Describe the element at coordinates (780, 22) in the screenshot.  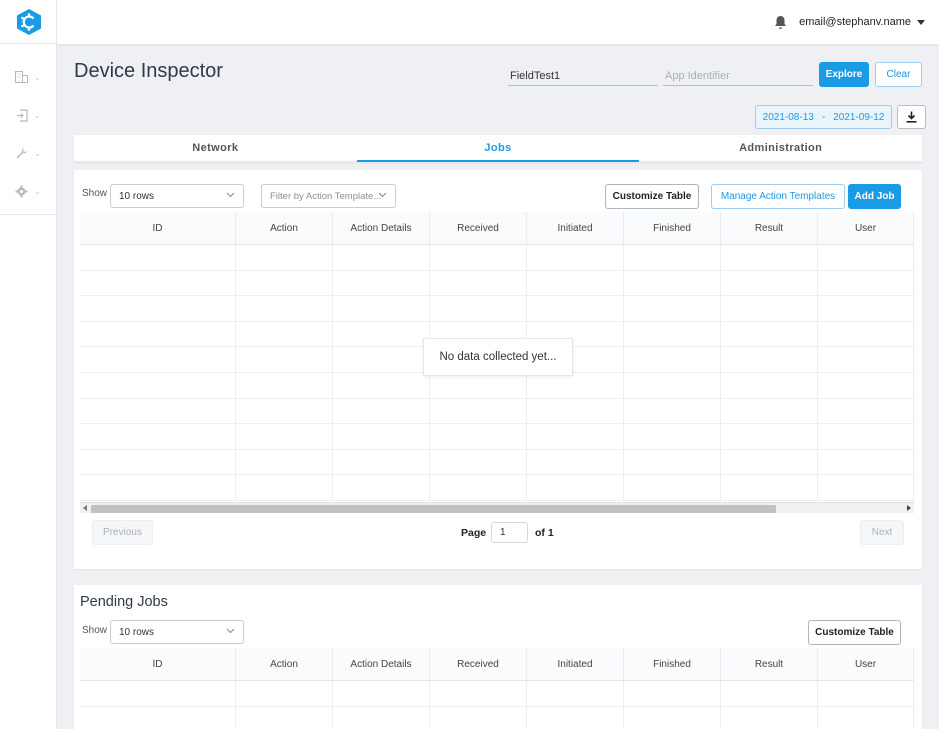
I see `bell-icon` at that location.